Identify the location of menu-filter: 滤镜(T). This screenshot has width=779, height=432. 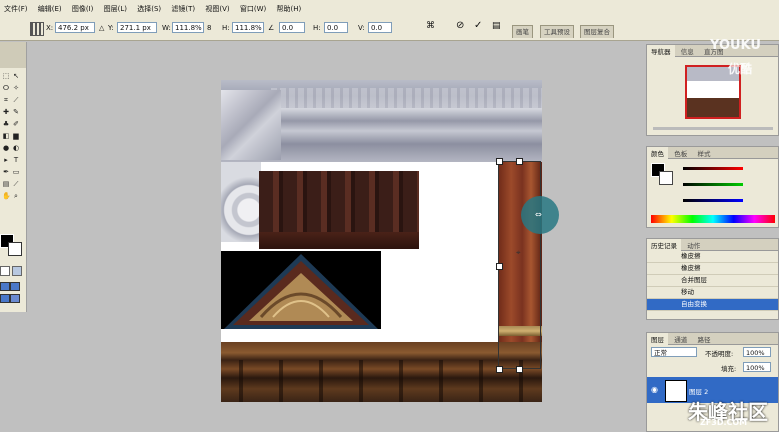
(183, 7).